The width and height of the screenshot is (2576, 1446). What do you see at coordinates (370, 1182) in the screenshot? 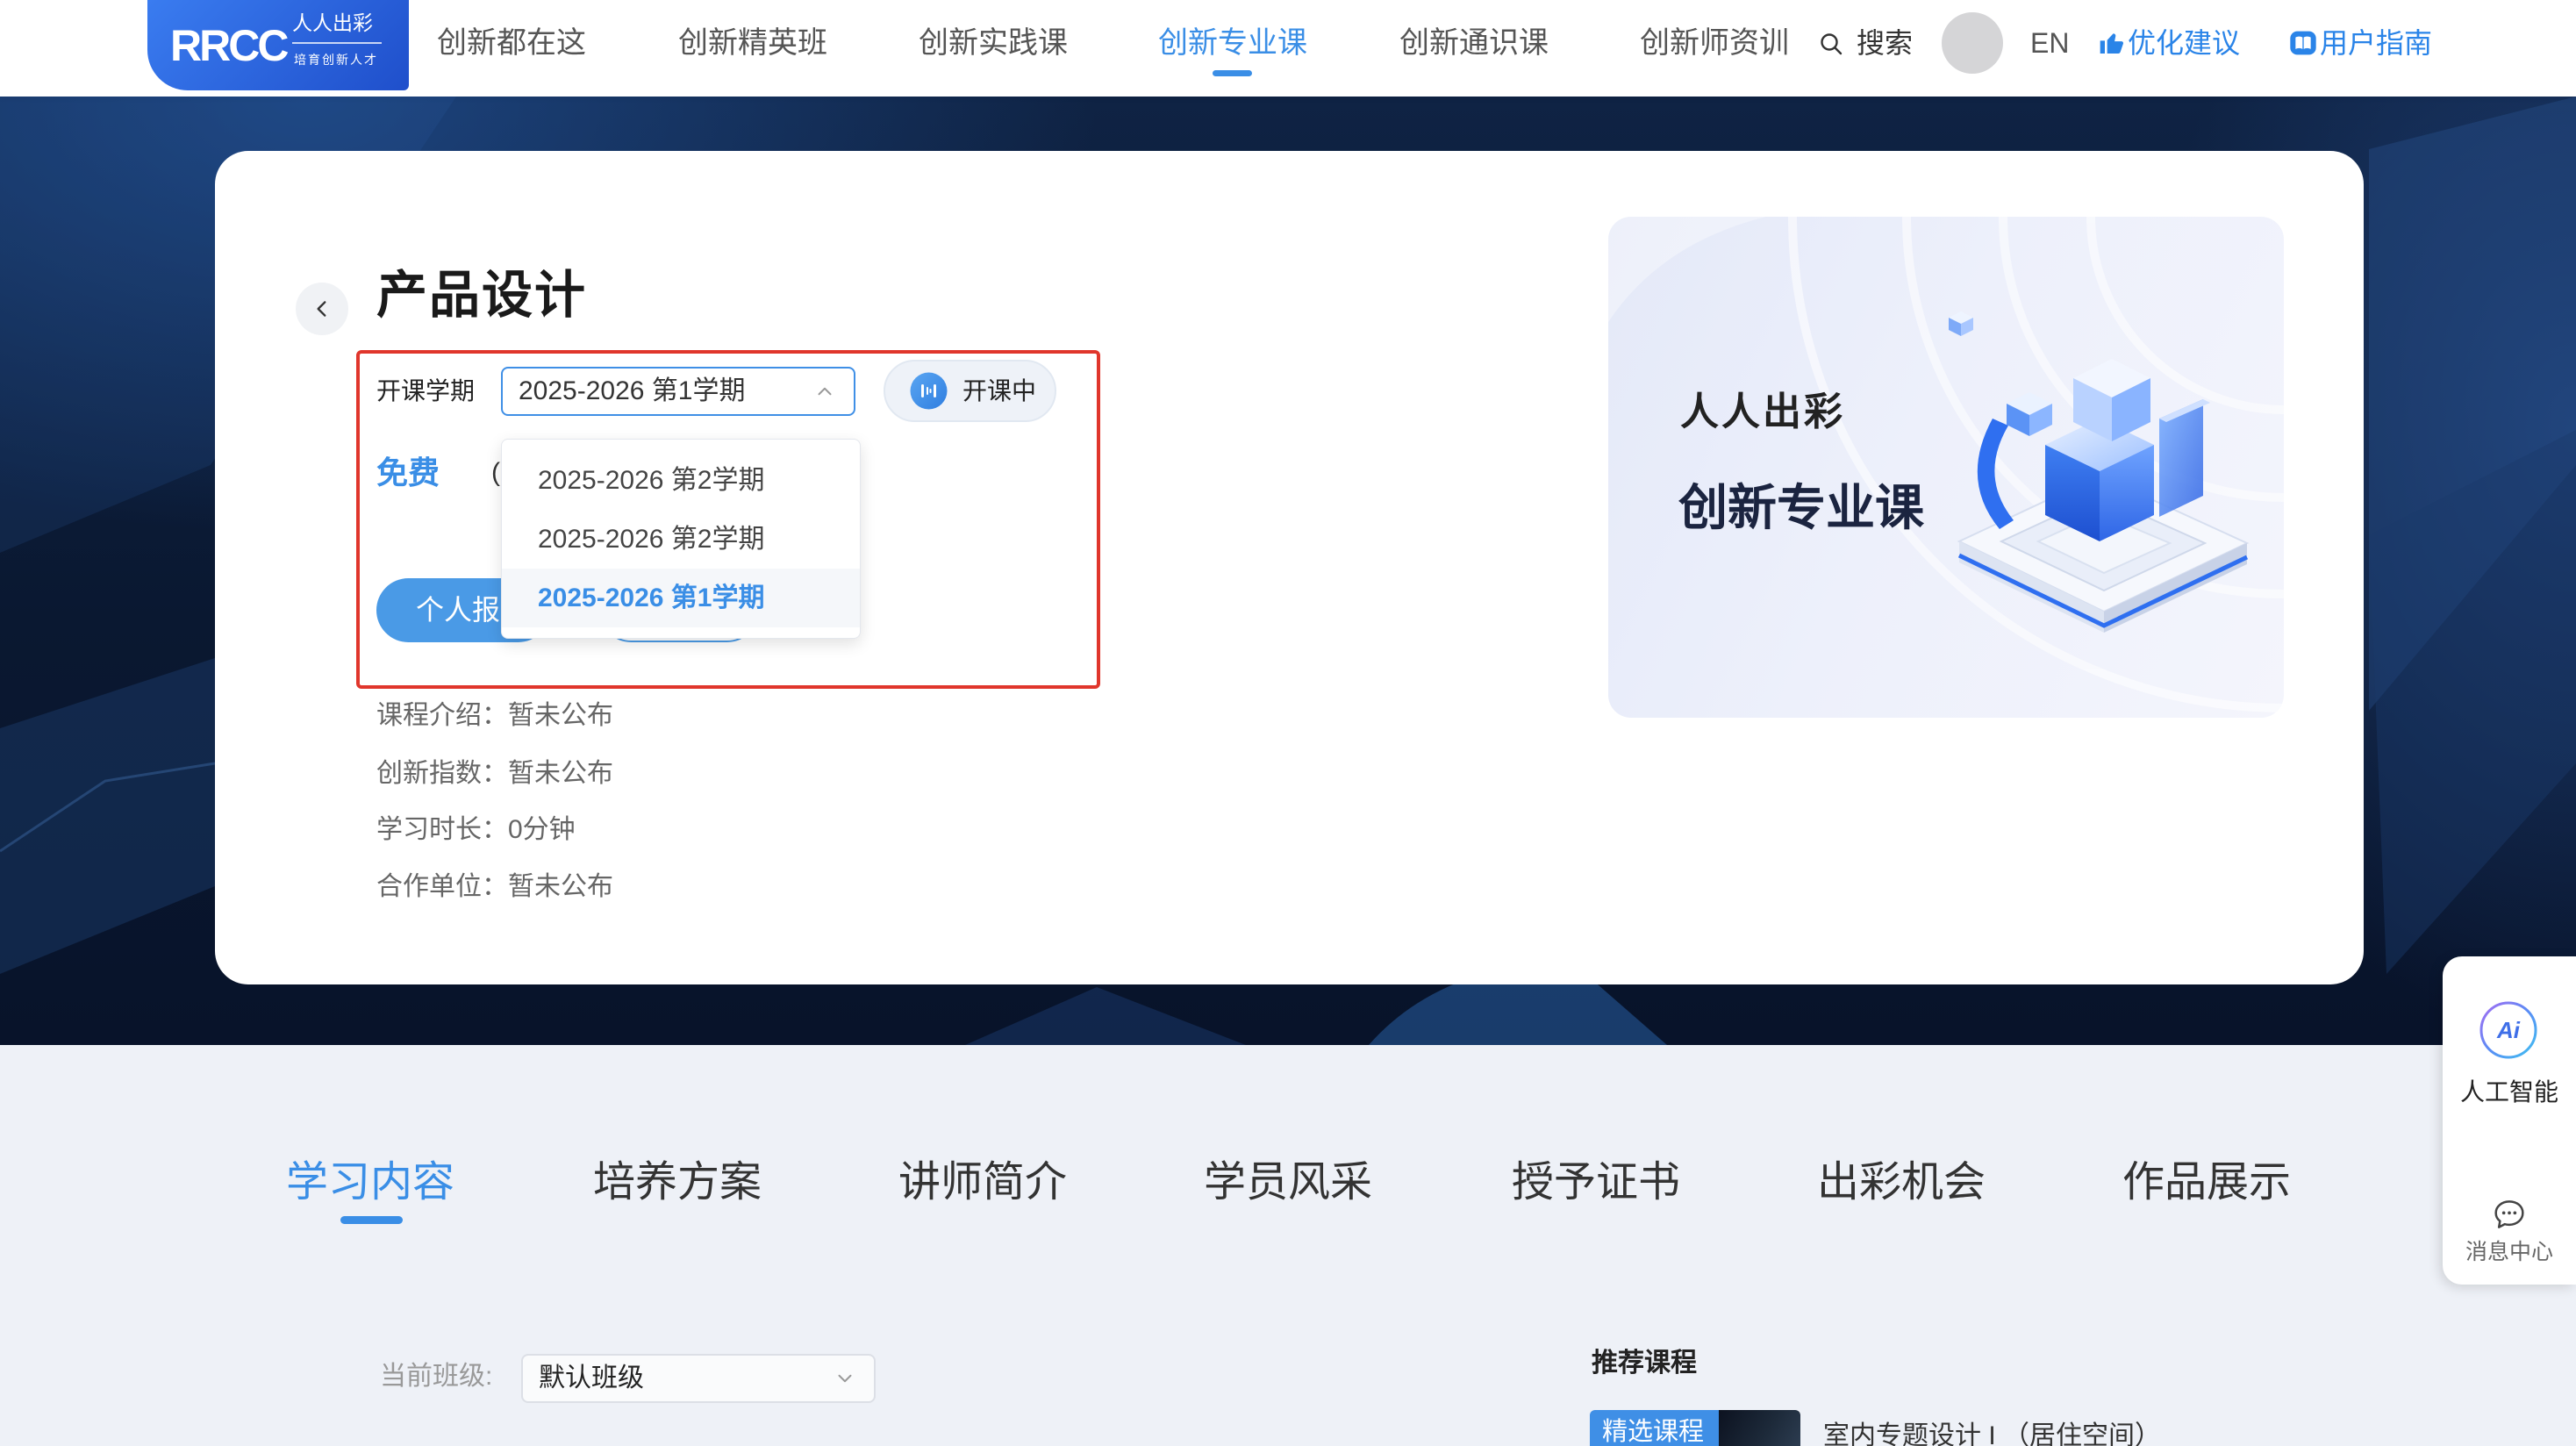
I see `tab-learning-content: 学习内容` at bounding box center [370, 1182].